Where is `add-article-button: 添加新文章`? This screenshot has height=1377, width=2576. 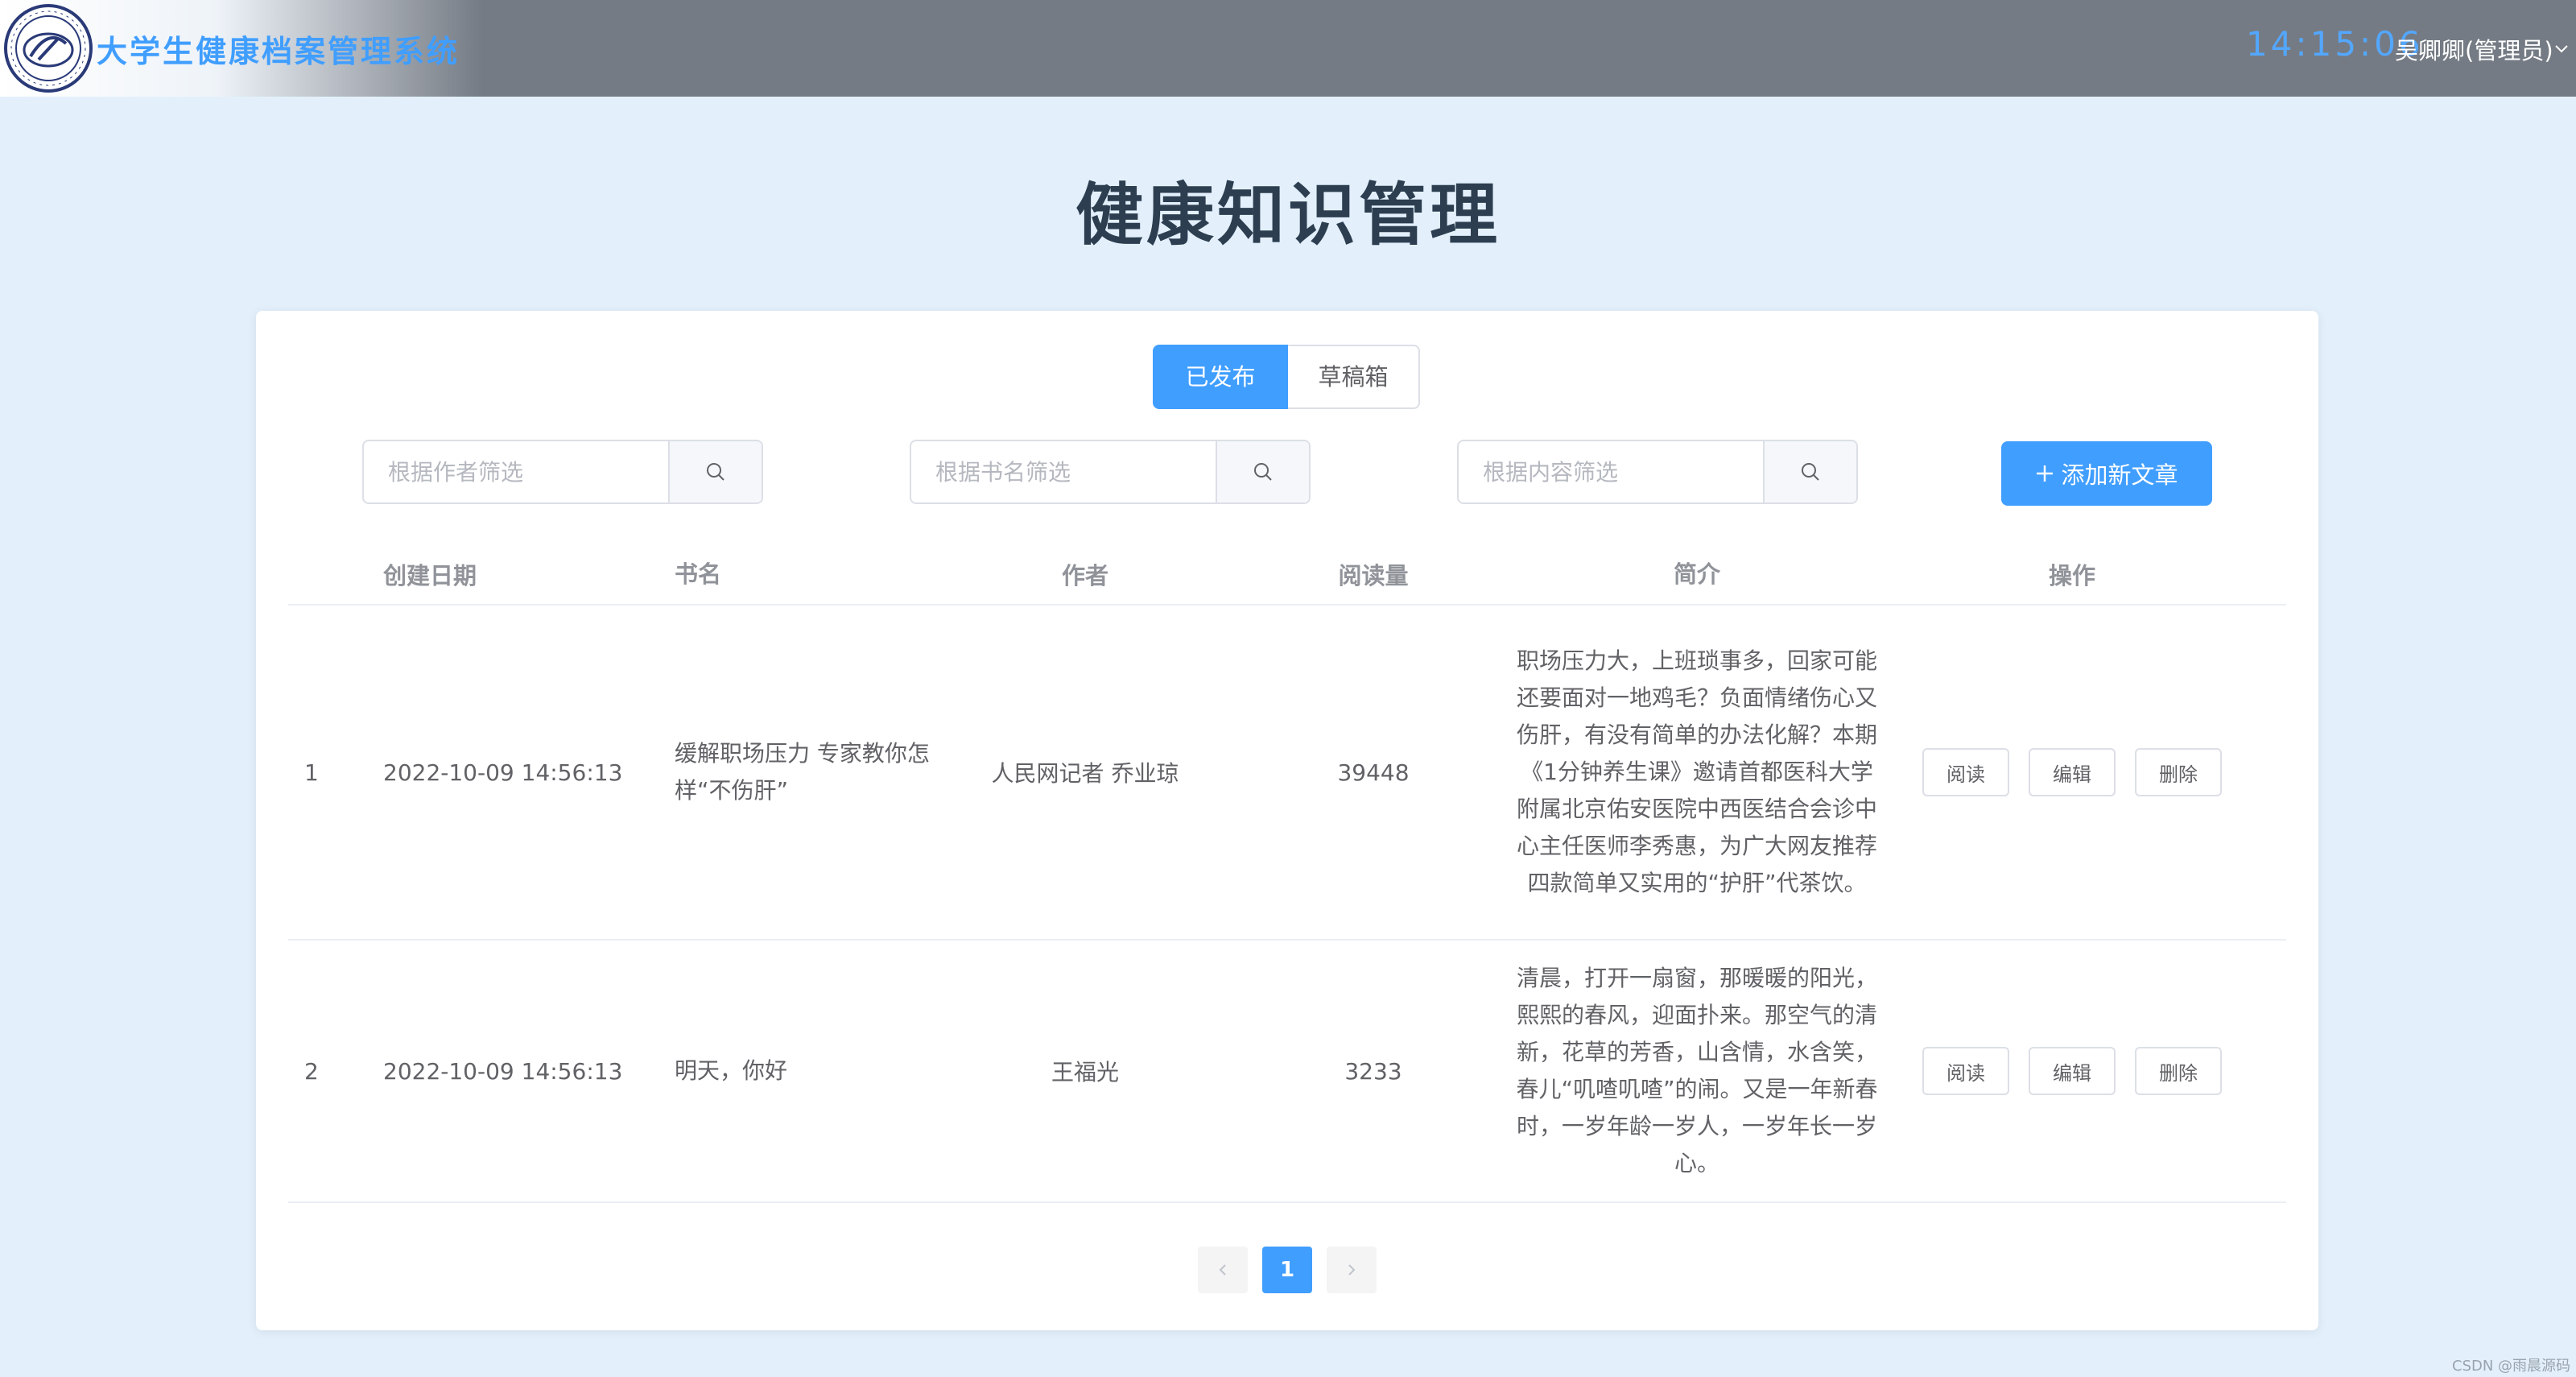
add-article-button: 添加新文章 is located at coordinates (2106, 473).